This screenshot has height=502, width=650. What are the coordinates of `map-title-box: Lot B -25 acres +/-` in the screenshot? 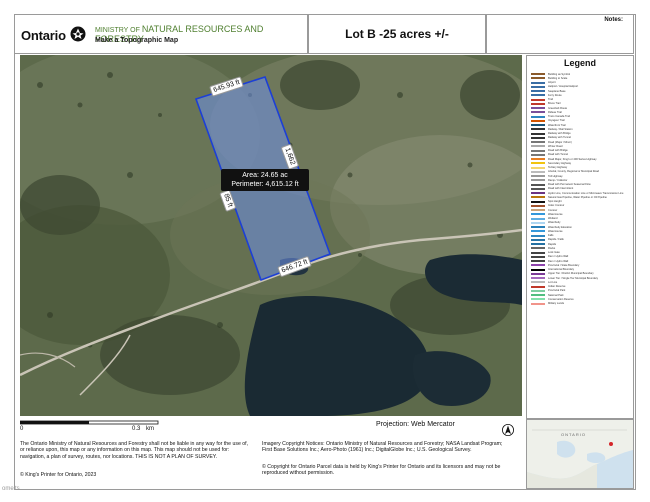 It's located at (397, 34).